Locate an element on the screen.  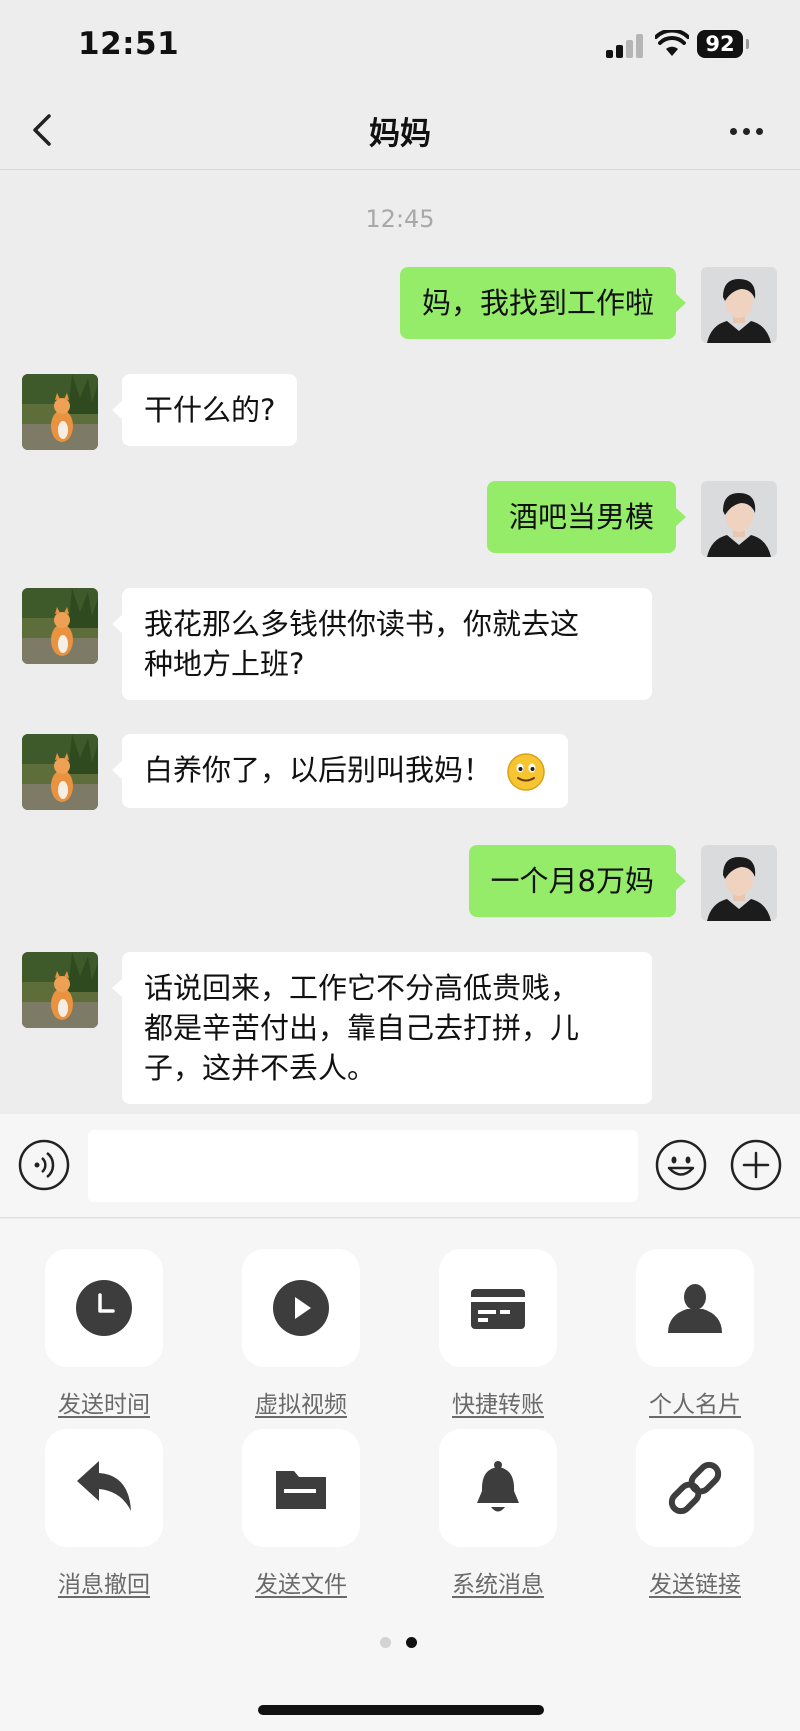
tool-send-link: 发送链接 is located at coordinates (695, 1514).